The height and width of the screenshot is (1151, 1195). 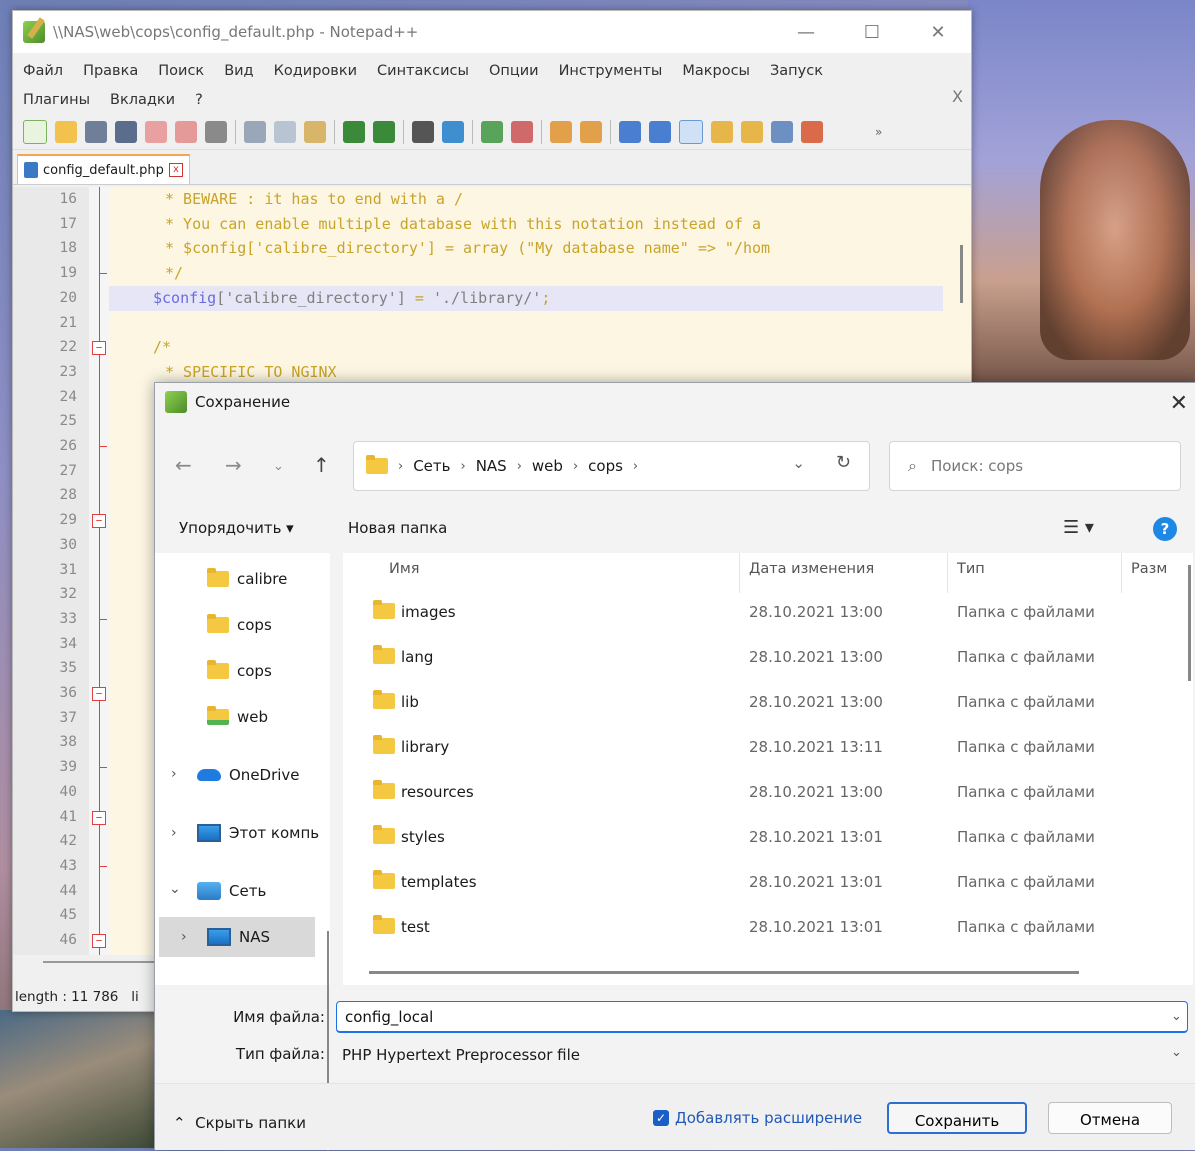 What do you see at coordinates (227, 402) in the screenshot?
I see `dialog-titlebar: Сохранение` at bounding box center [227, 402].